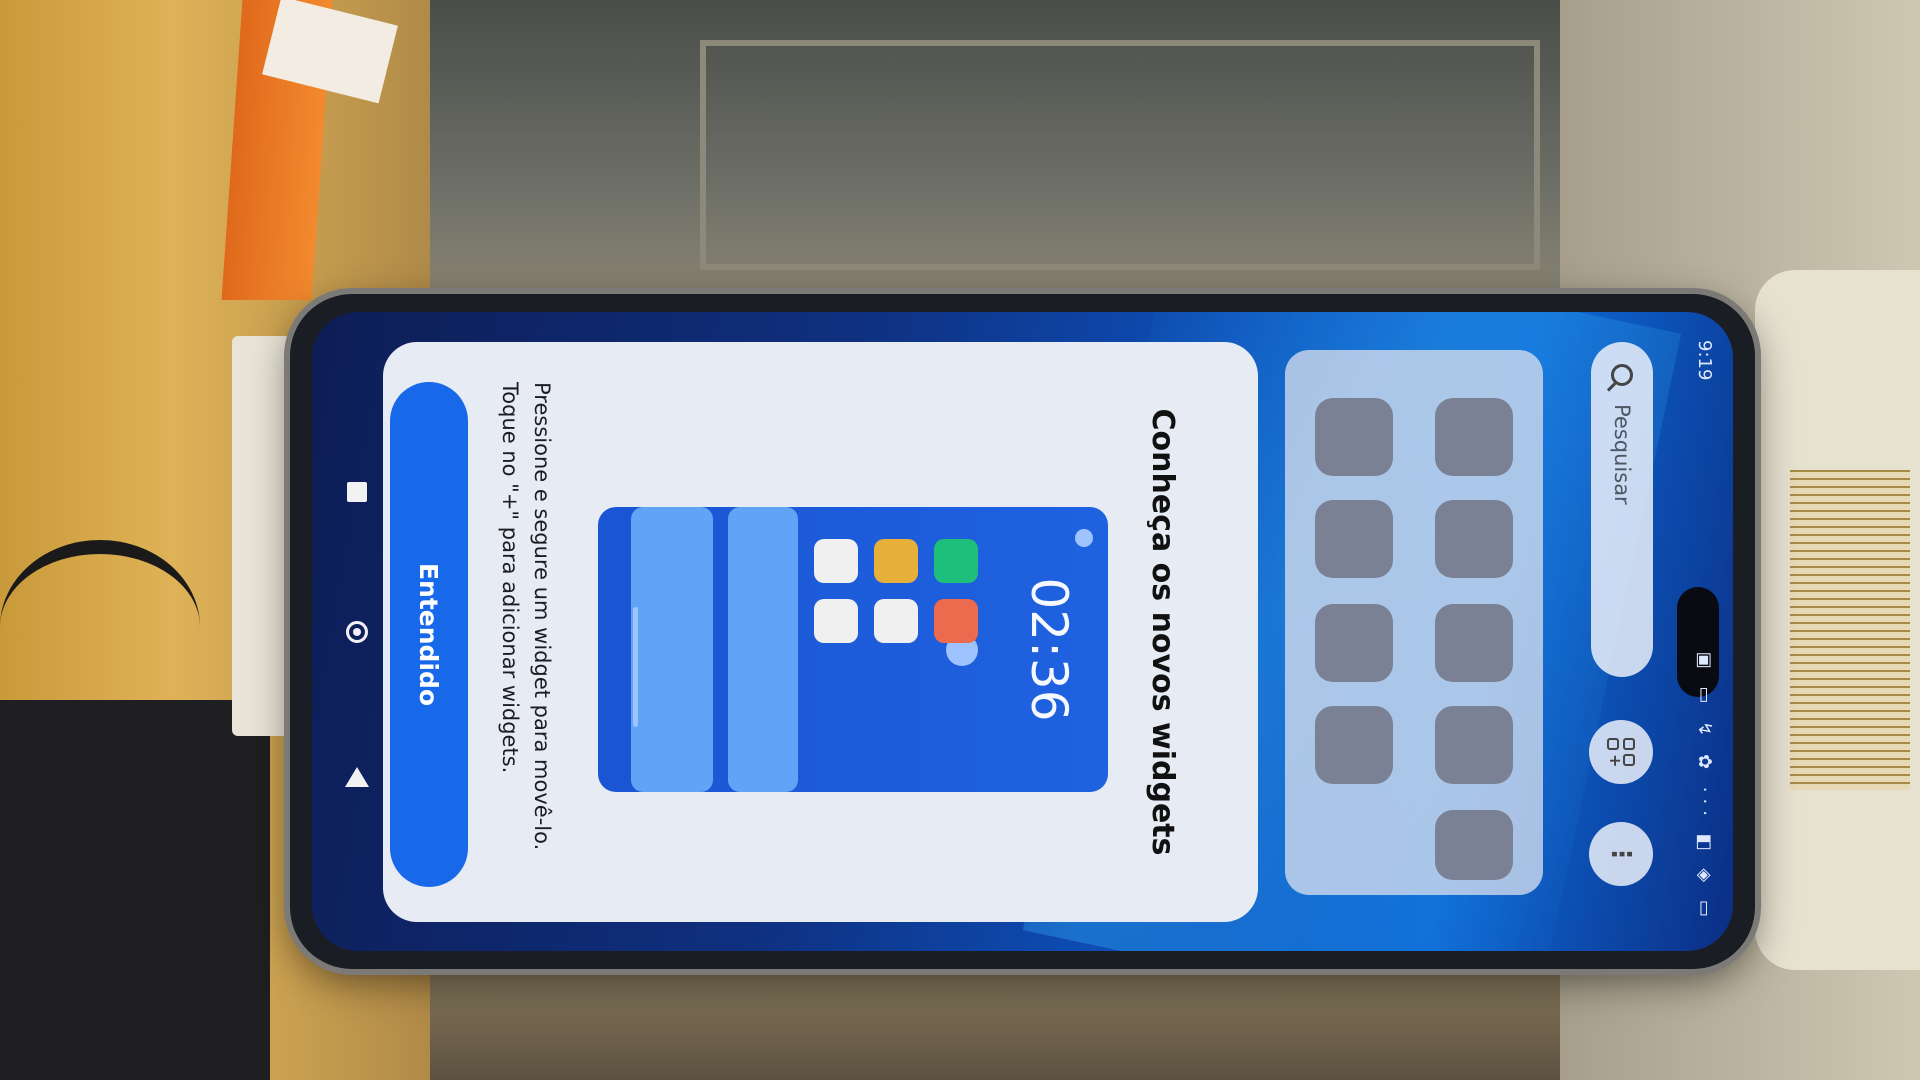 The width and height of the screenshot is (1920, 1080). I want to click on more-options-button: ⋮, so click(1621, 854).